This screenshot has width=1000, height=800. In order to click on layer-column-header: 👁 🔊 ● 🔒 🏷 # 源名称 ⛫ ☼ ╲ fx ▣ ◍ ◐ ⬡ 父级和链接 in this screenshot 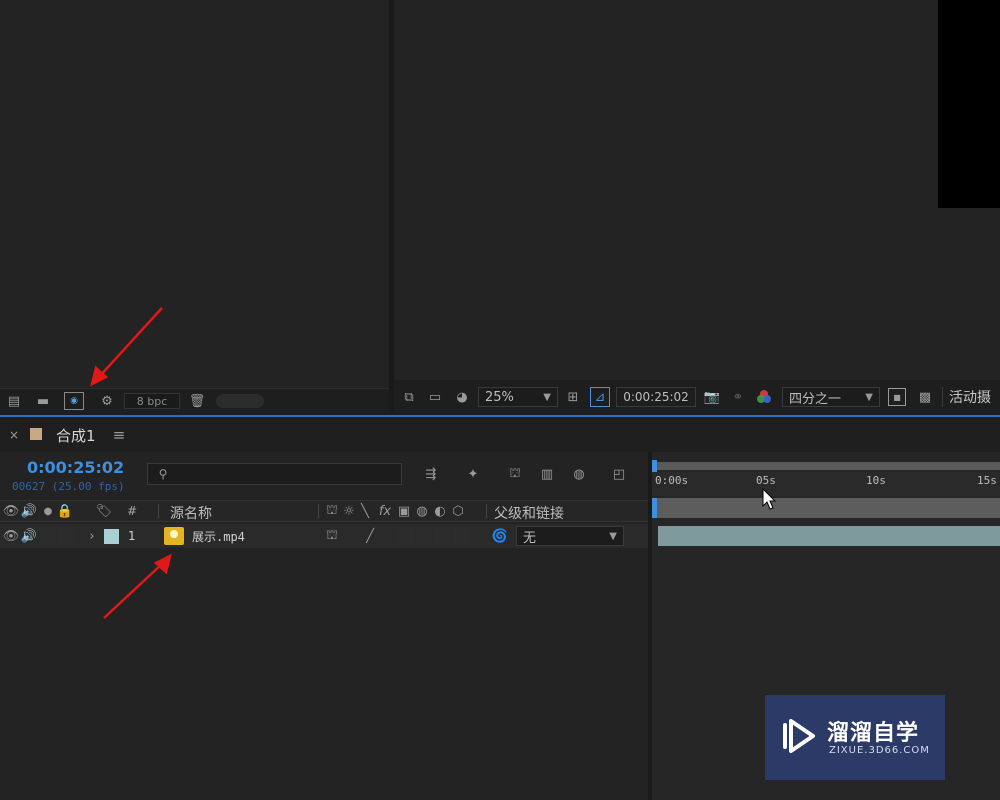, I will do `click(324, 511)`.